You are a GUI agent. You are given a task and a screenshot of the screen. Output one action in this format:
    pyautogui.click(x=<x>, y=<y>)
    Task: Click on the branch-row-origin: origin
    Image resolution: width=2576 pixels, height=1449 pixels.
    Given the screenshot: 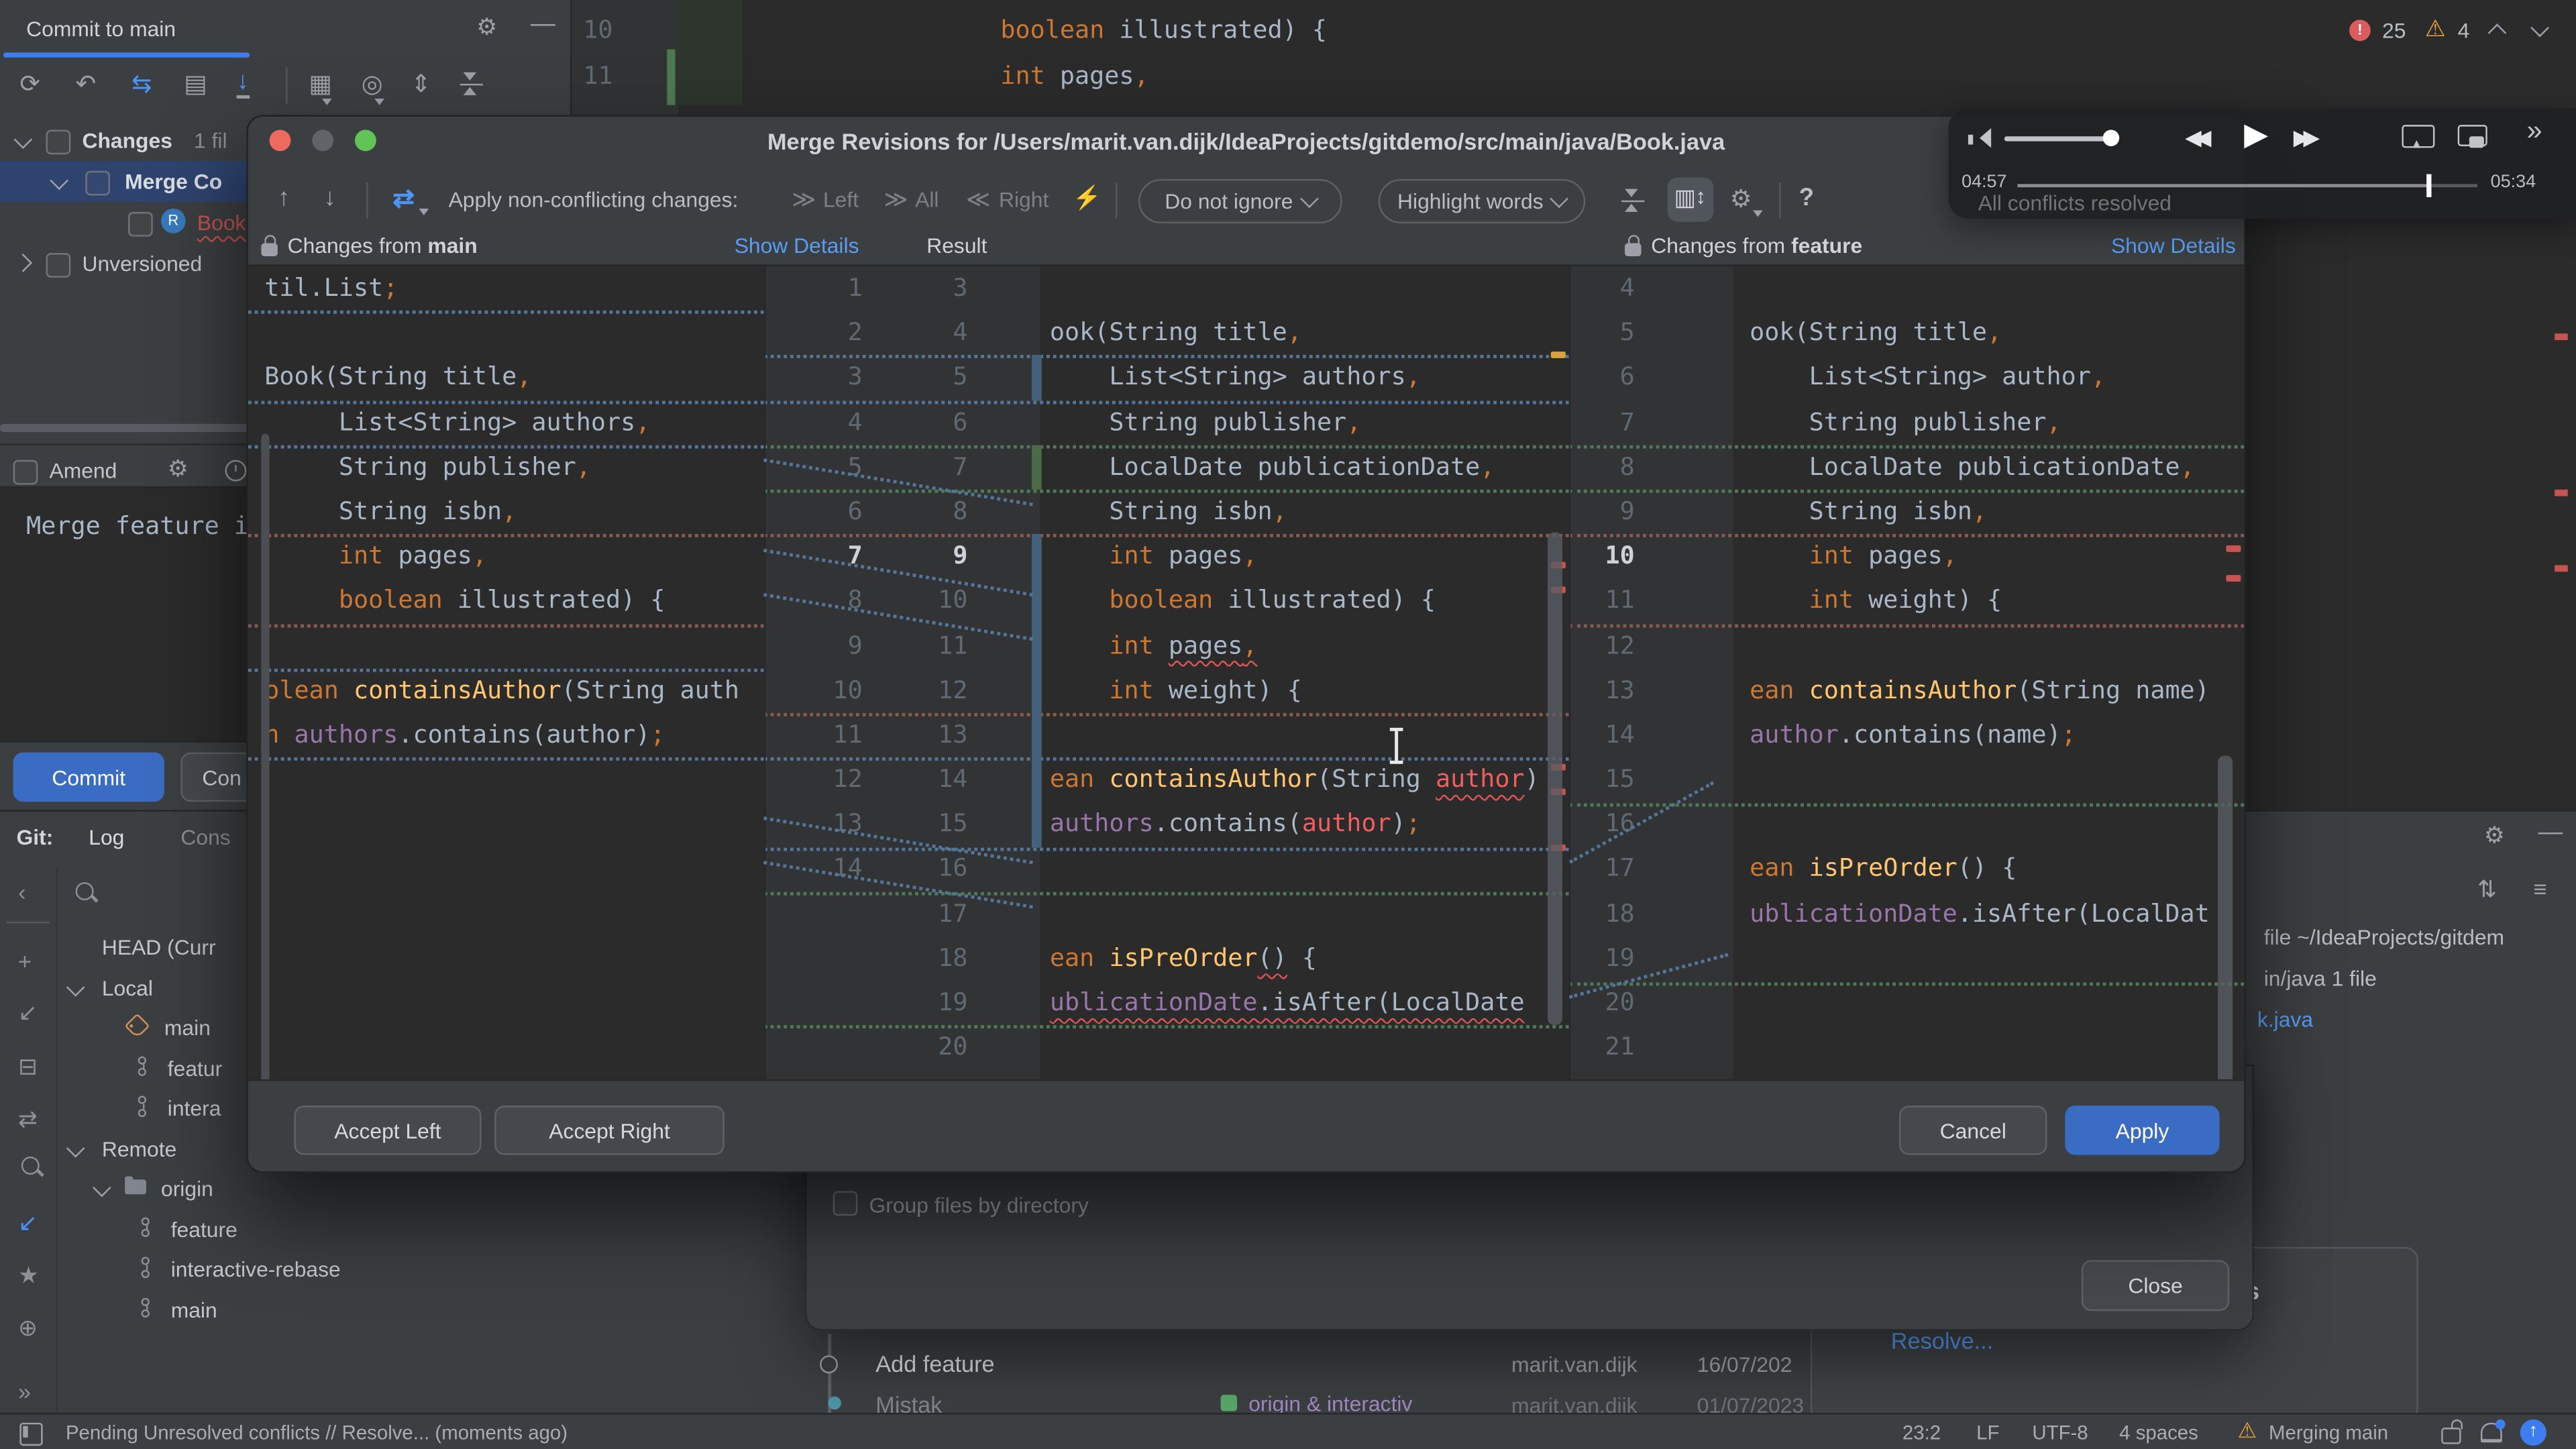 What is the action you would take?
    pyautogui.click(x=271, y=1188)
    